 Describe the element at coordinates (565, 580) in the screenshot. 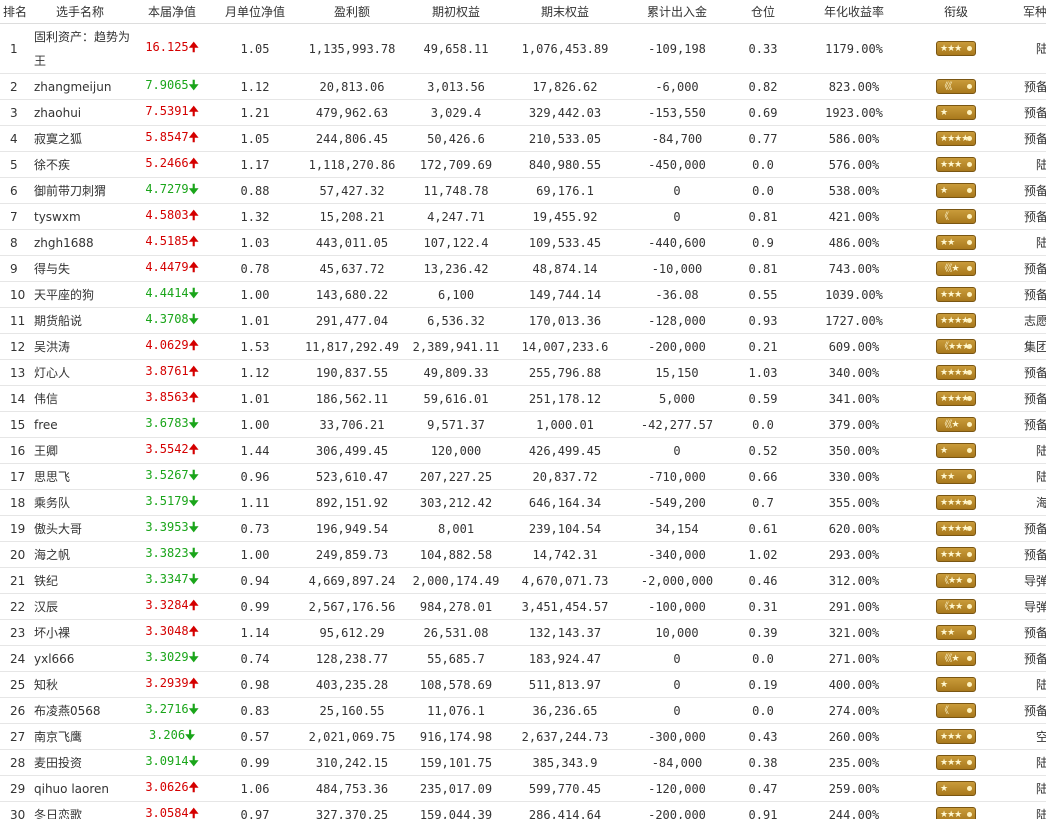

I see `end-equity-cell: 4,670,071.73` at that location.